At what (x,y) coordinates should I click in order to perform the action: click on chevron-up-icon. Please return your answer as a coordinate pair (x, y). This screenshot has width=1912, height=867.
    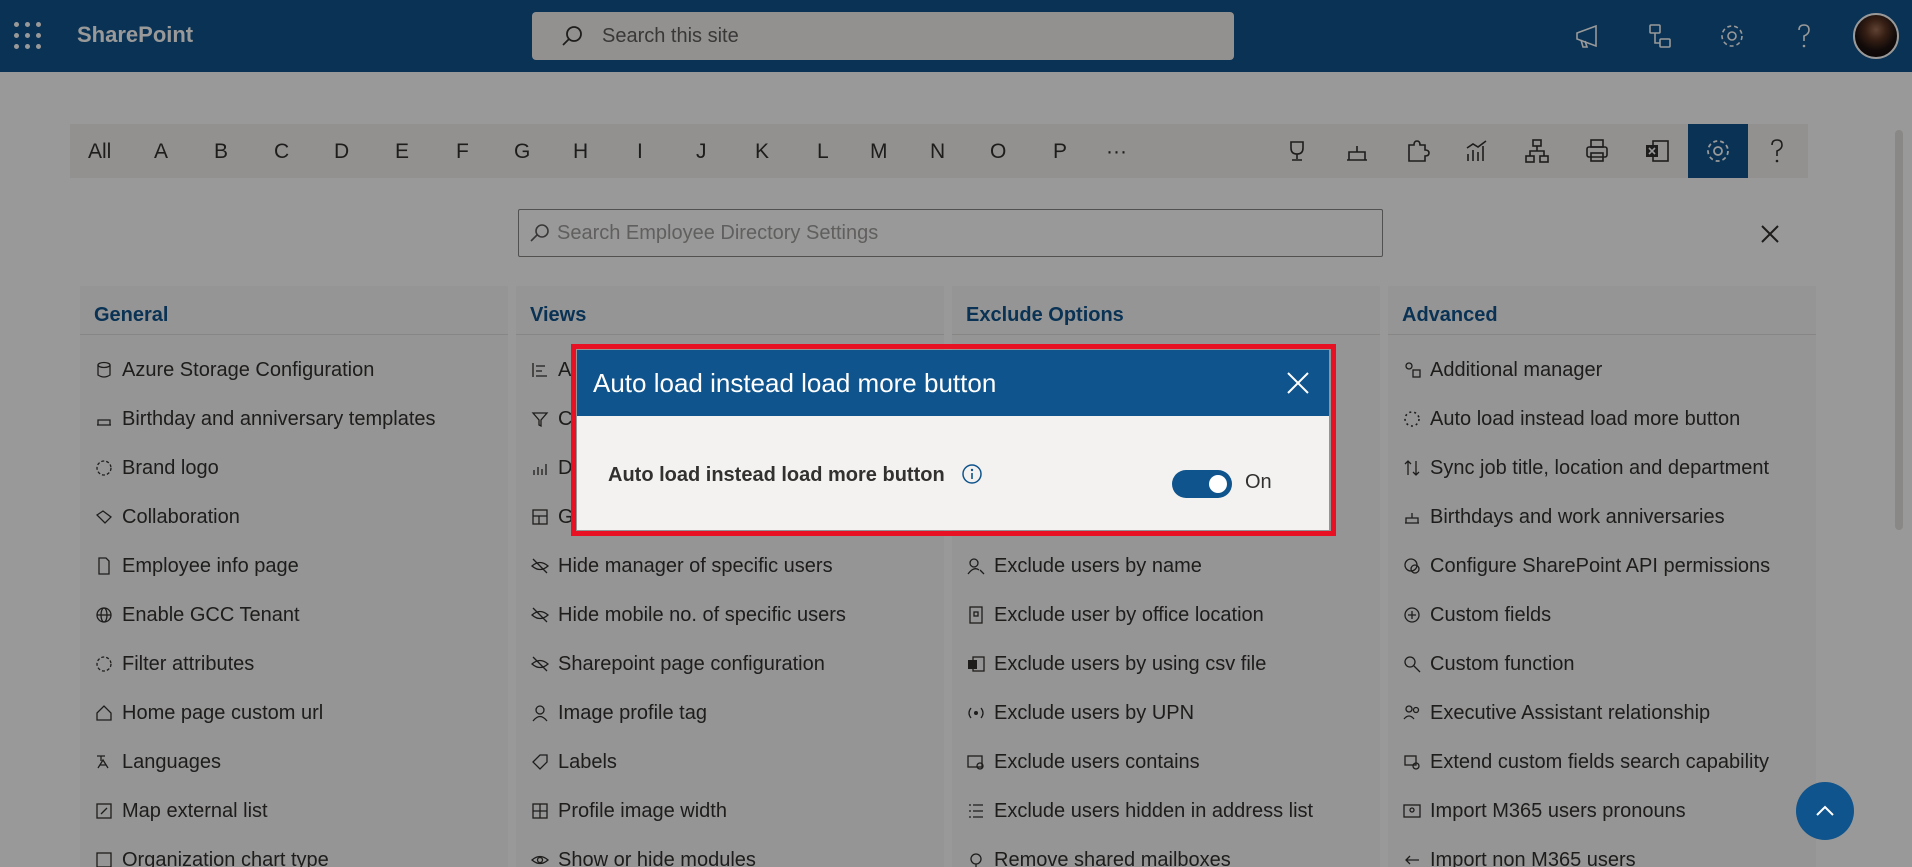
    Looking at the image, I should click on (1825, 810).